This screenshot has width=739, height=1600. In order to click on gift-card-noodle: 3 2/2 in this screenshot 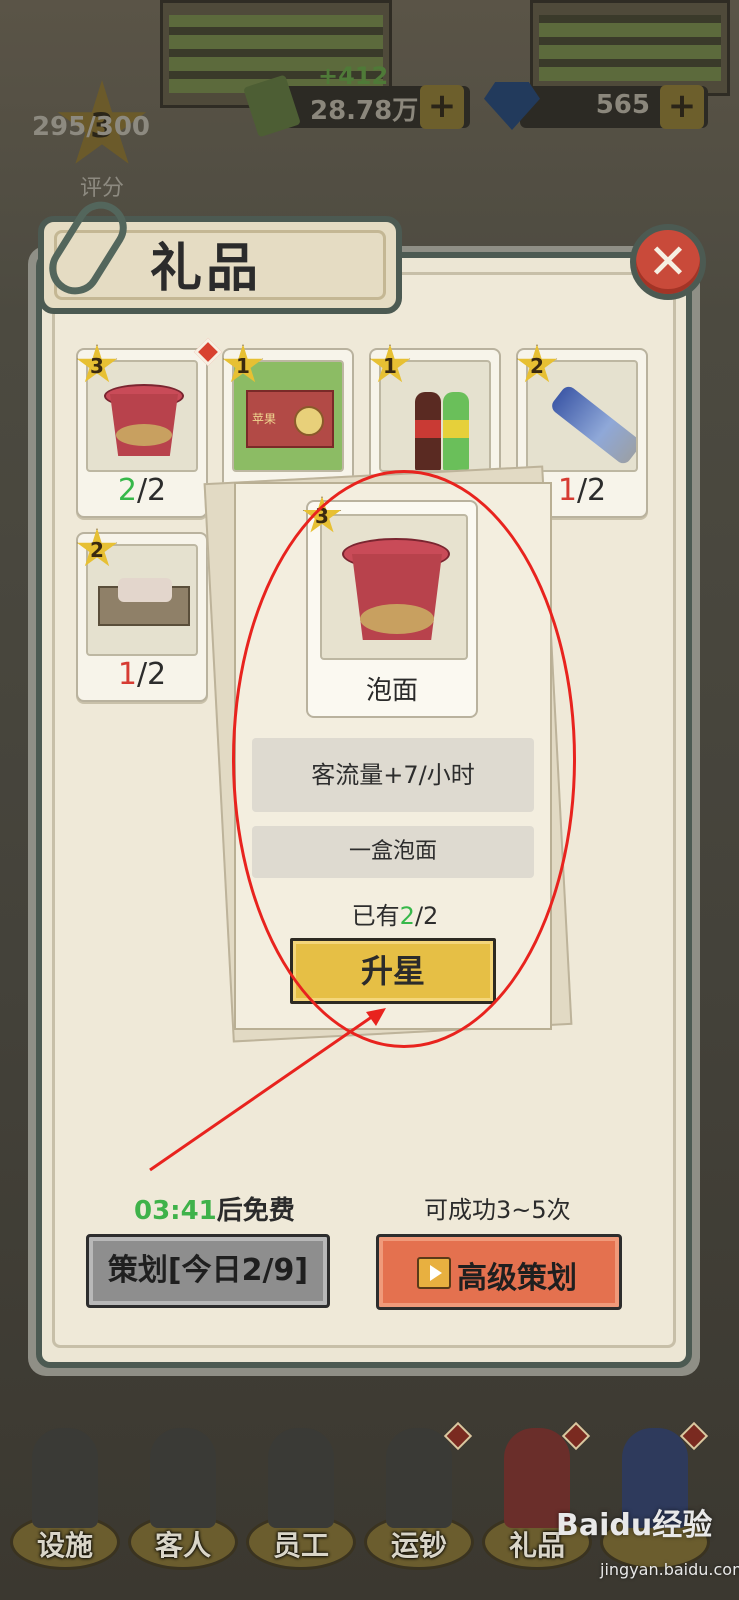, I will do `click(149, 427)`.